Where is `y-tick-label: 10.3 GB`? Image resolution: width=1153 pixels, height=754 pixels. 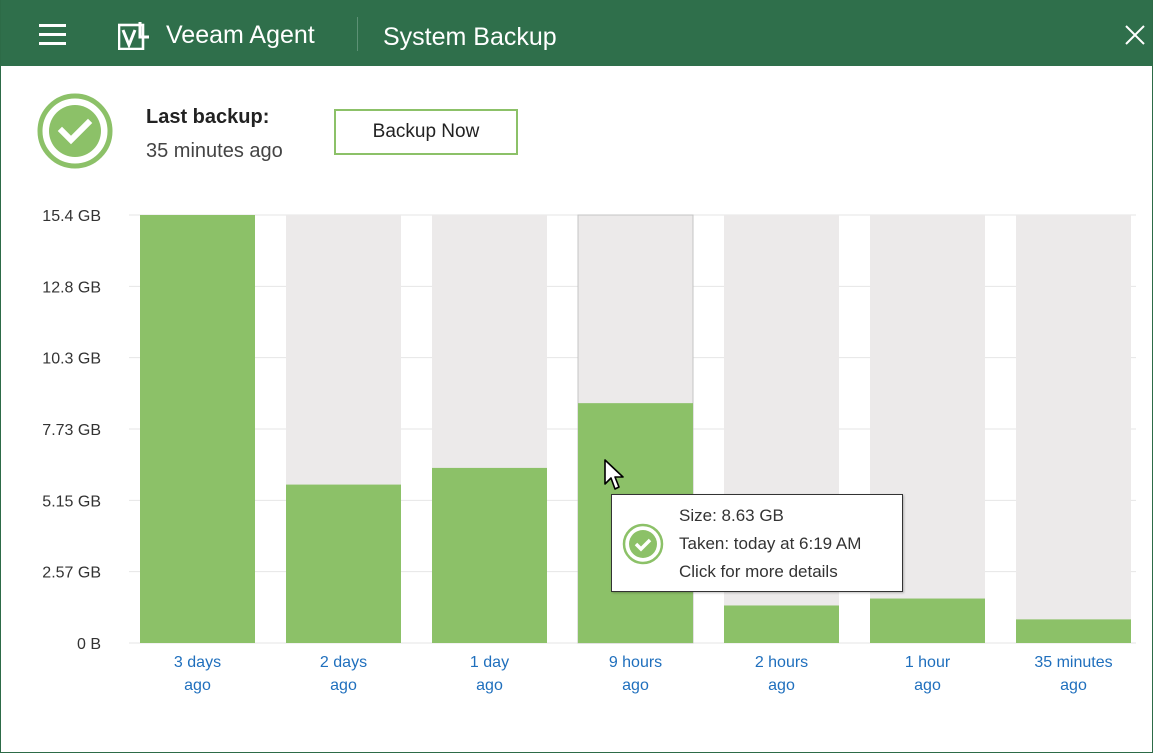 y-tick-label: 10.3 GB is located at coordinates (71, 359).